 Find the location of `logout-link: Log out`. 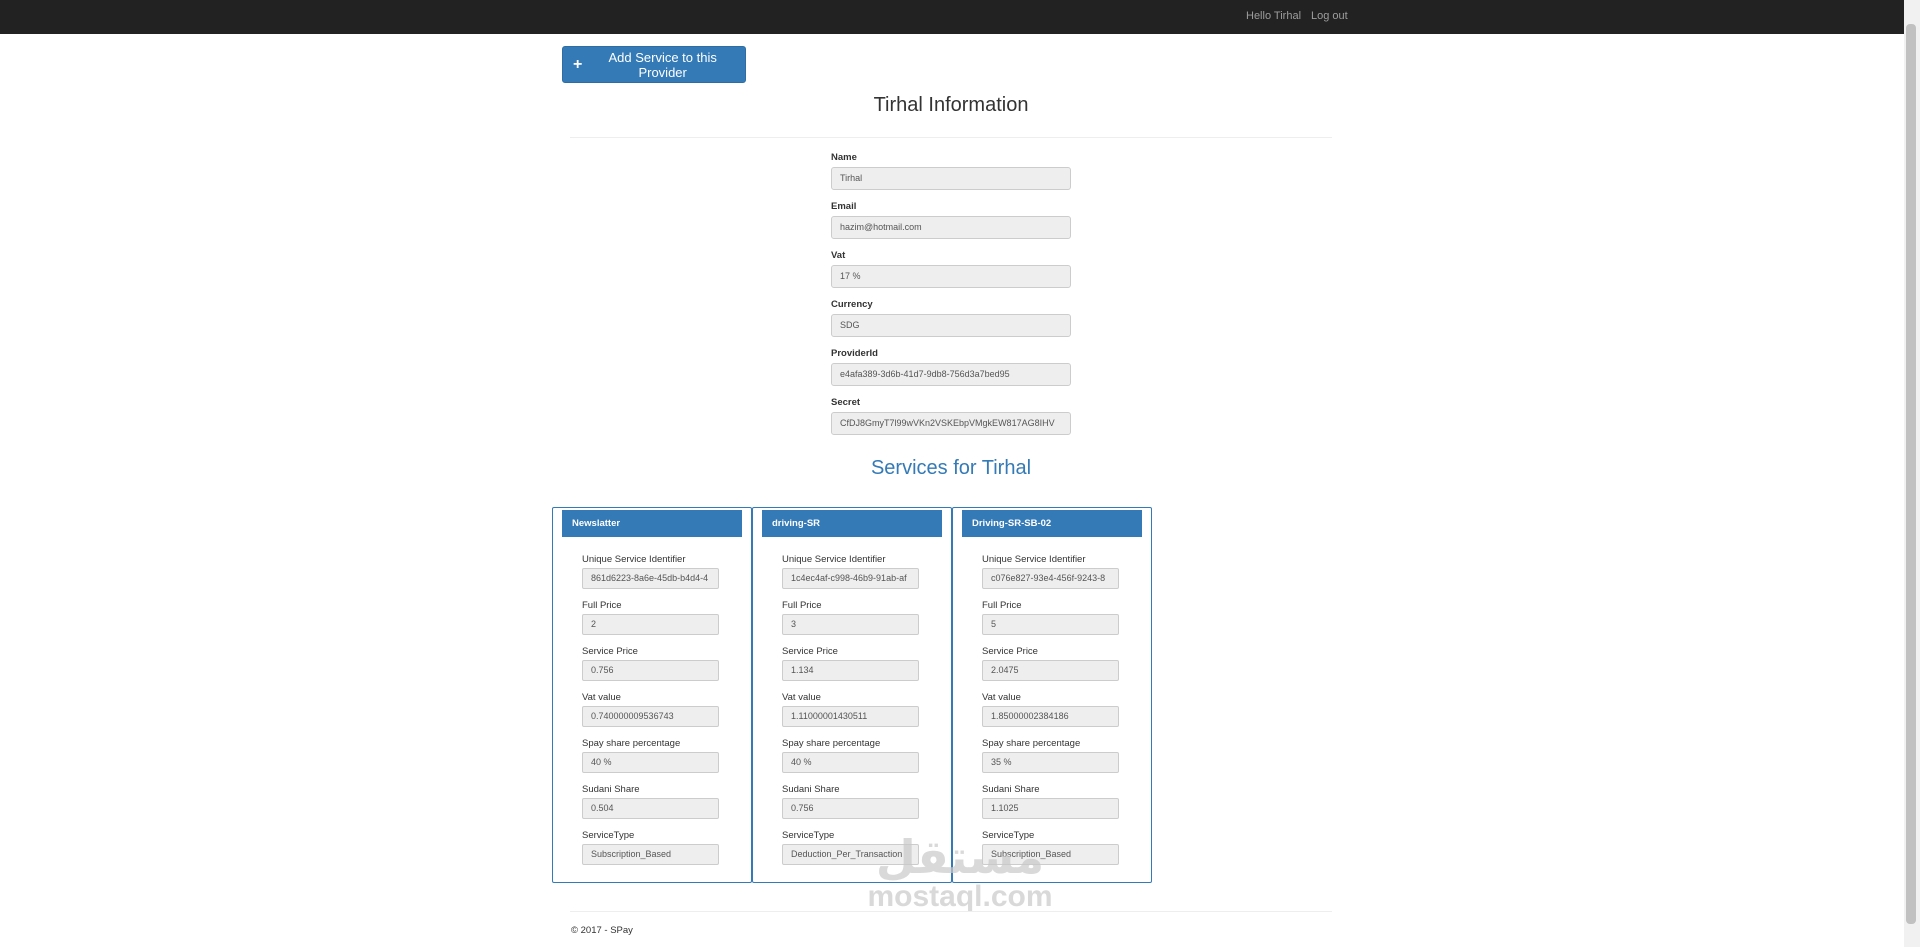

logout-link: Log out is located at coordinates (1329, 16).